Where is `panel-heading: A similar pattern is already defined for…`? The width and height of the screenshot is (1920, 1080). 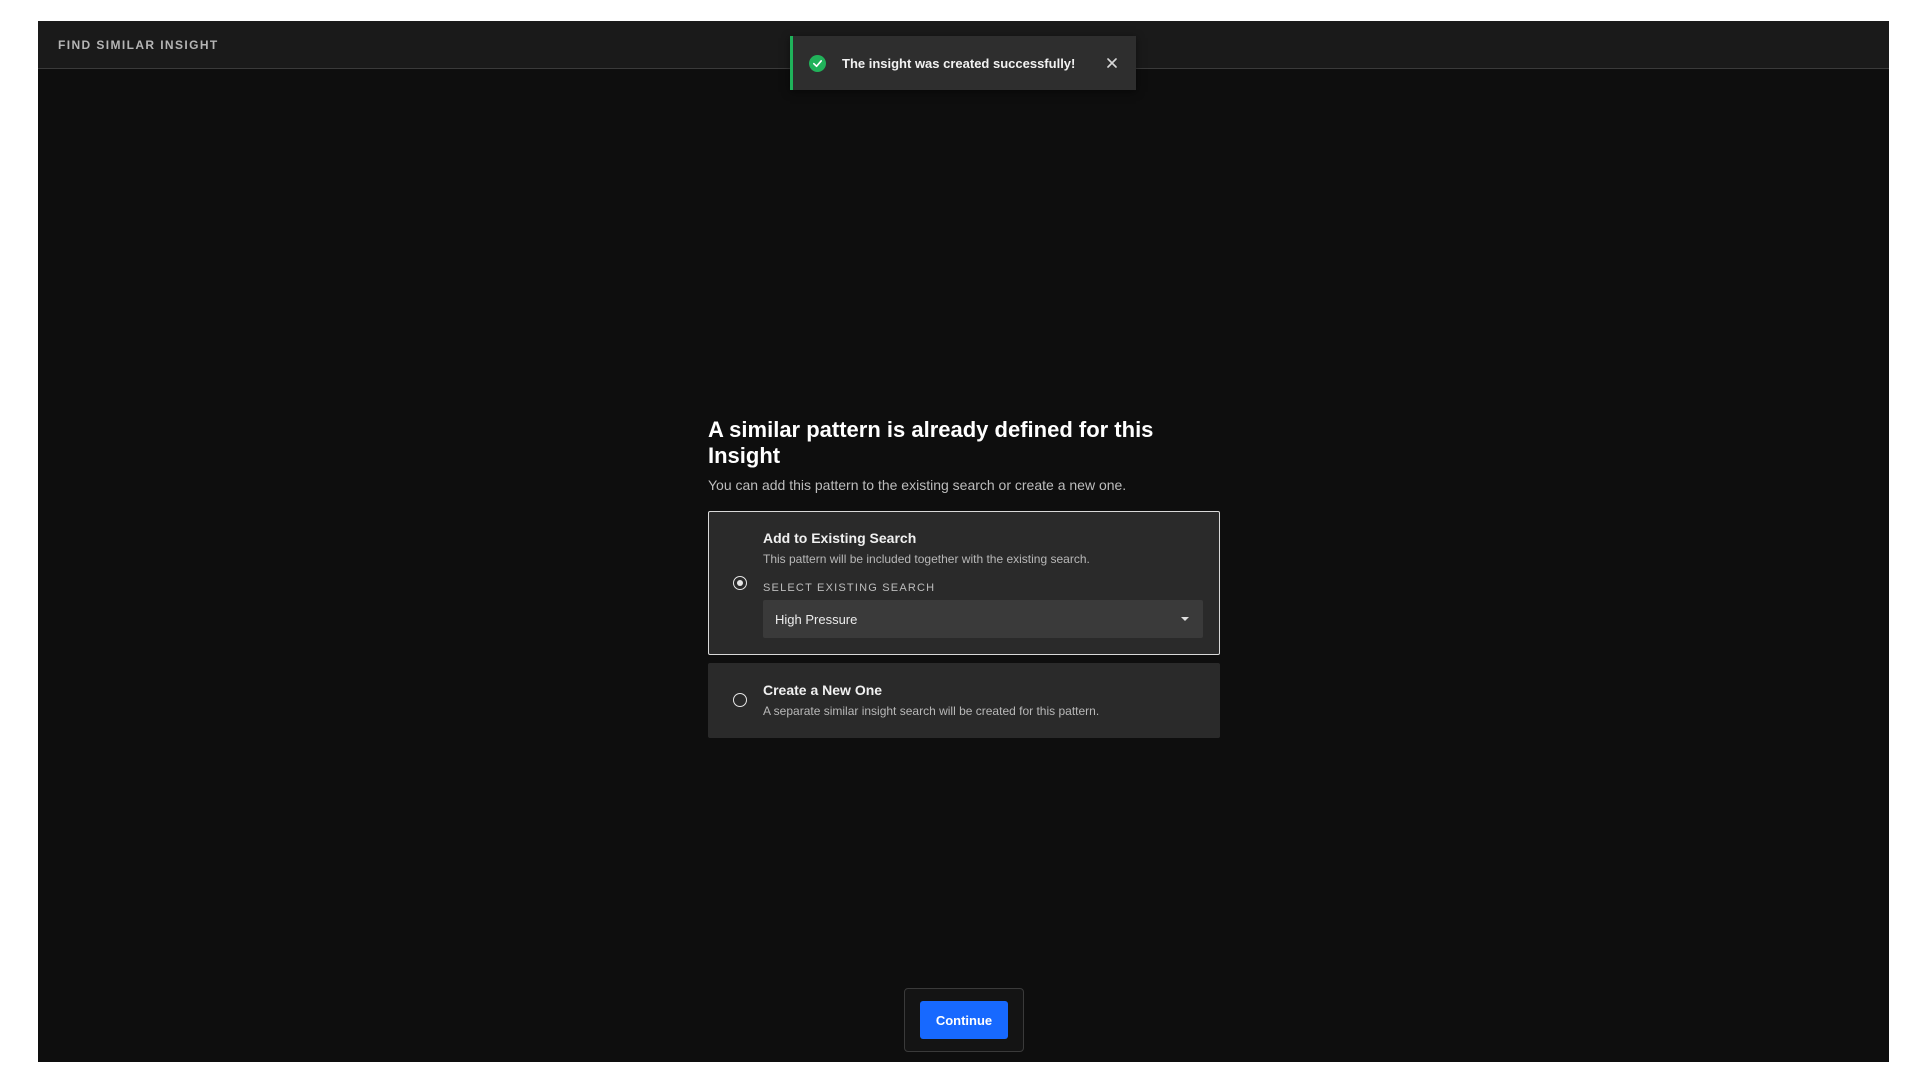
panel-heading: A similar pattern is already defined for… is located at coordinates (931, 442).